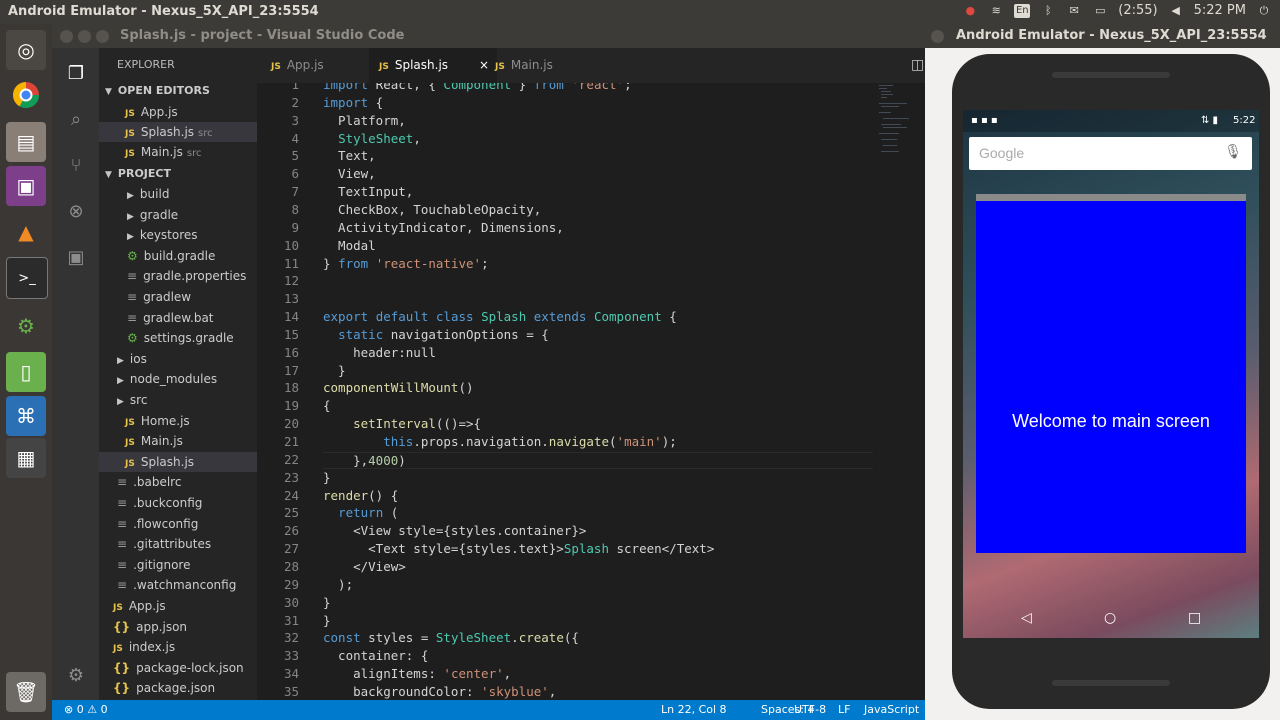  What do you see at coordinates (327, 405) in the screenshot?
I see `code-line: {` at bounding box center [327, 405].